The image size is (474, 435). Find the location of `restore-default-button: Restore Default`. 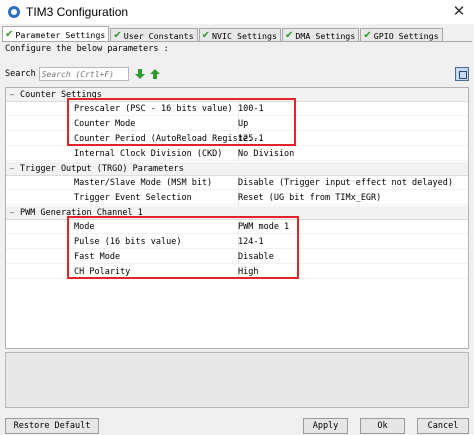

restore-default-button: Restore Default is located at coordinates (52, 426).